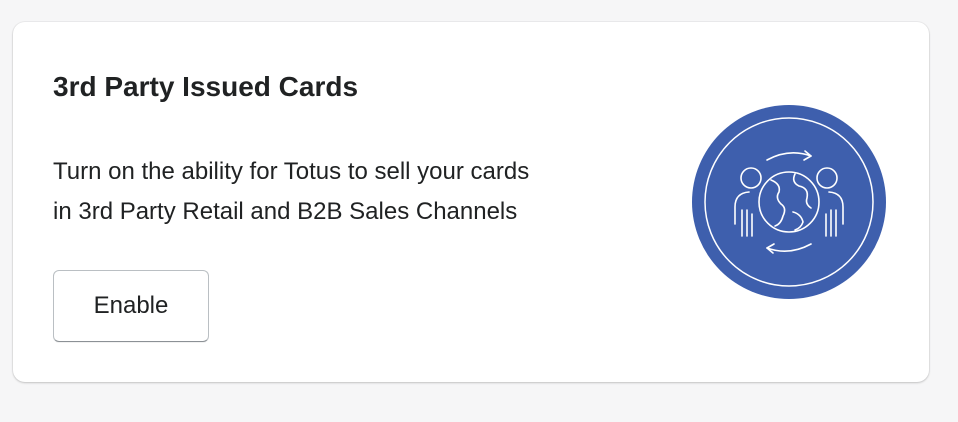  What do you see at coordinates (206, 86) in the screenshot?
I see `card-title: 3rd Party Issued Cards` at bounding box center [206, 86].